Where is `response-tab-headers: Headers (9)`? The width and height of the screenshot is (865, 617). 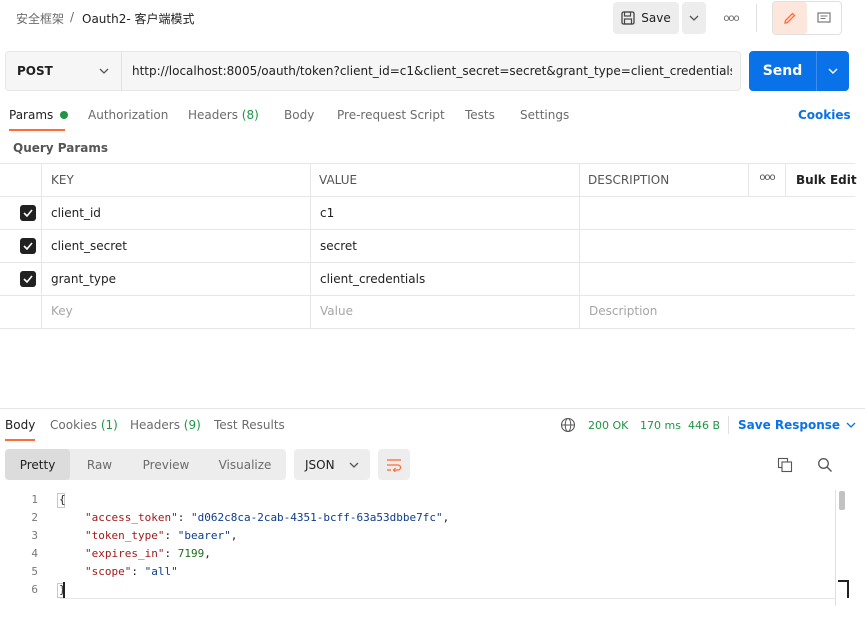
response-tab-headers: Headers (9) is located at coordinates (165, 425).